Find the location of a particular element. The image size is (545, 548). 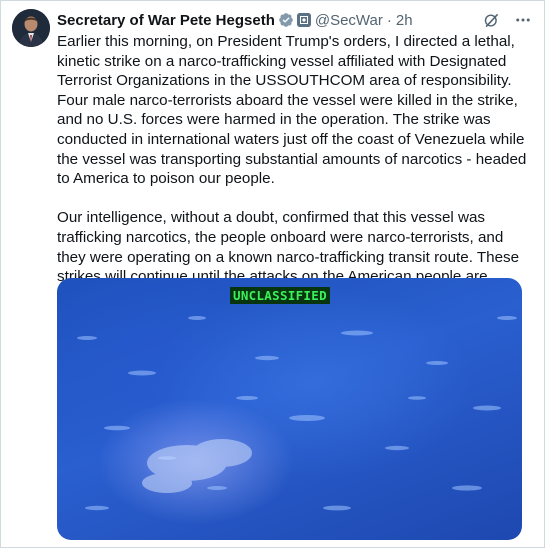

government-flag-icon is located at coordinates (303, 20).